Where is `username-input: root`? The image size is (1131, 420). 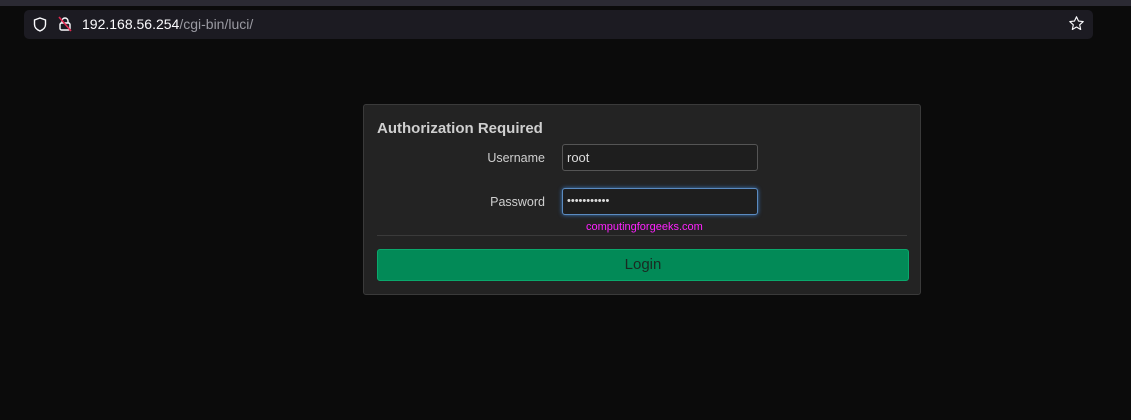
username-input: root is located at coordinates (660, 157).